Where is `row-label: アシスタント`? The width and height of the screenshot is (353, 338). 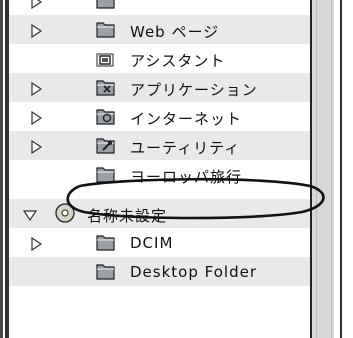 row-label: アシスタント is located at coordinates (178, 61).